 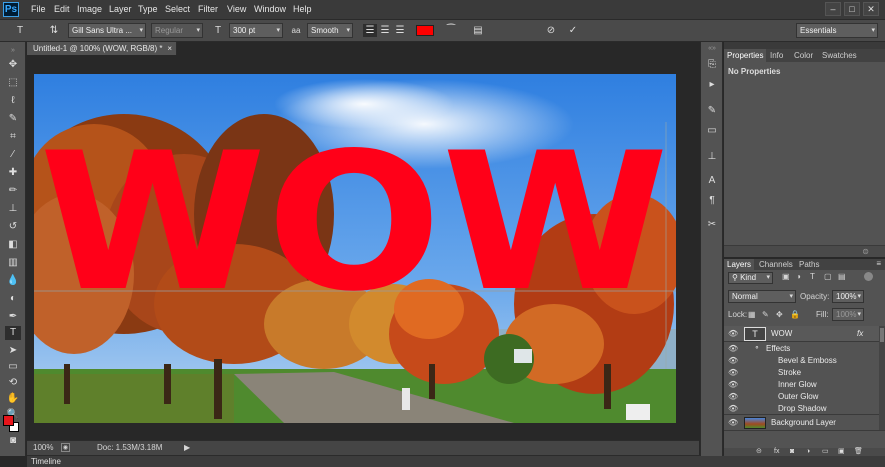 What do you see at coordinates (478, 30) in the screenshot?
I see `character-panel-icon: ▤` at bounding box center [478, 30].